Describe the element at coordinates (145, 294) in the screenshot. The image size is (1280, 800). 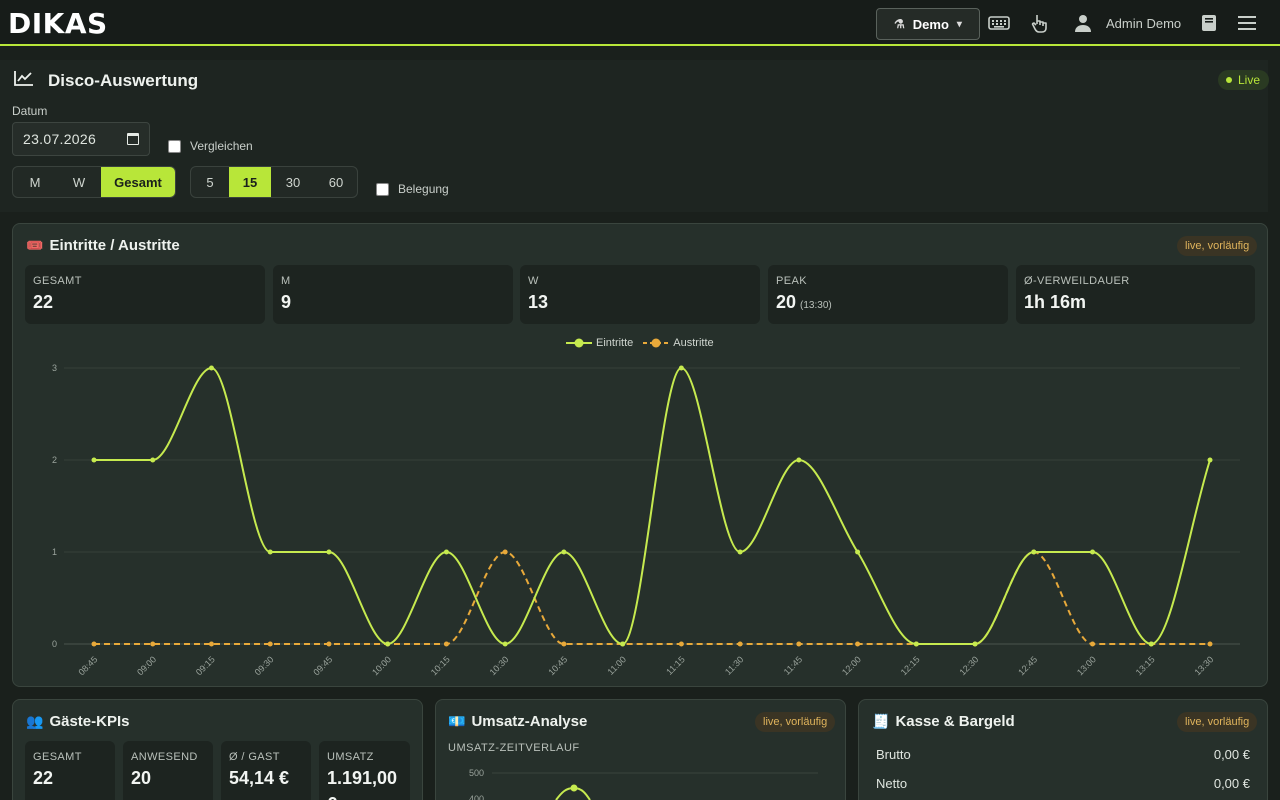
I see `stat-total: GESAMT 22` at that location.